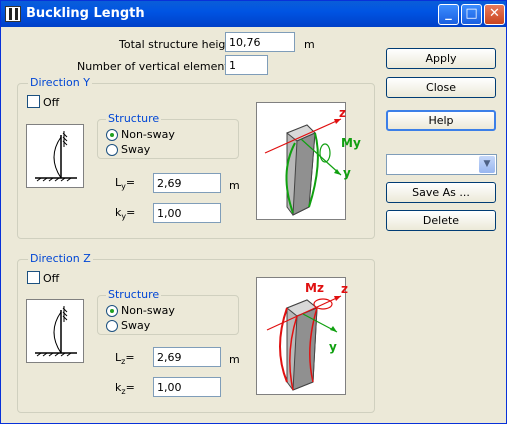 This screenshot has height=424, width=507. I want to click on total-height-input, so click(260, 42).